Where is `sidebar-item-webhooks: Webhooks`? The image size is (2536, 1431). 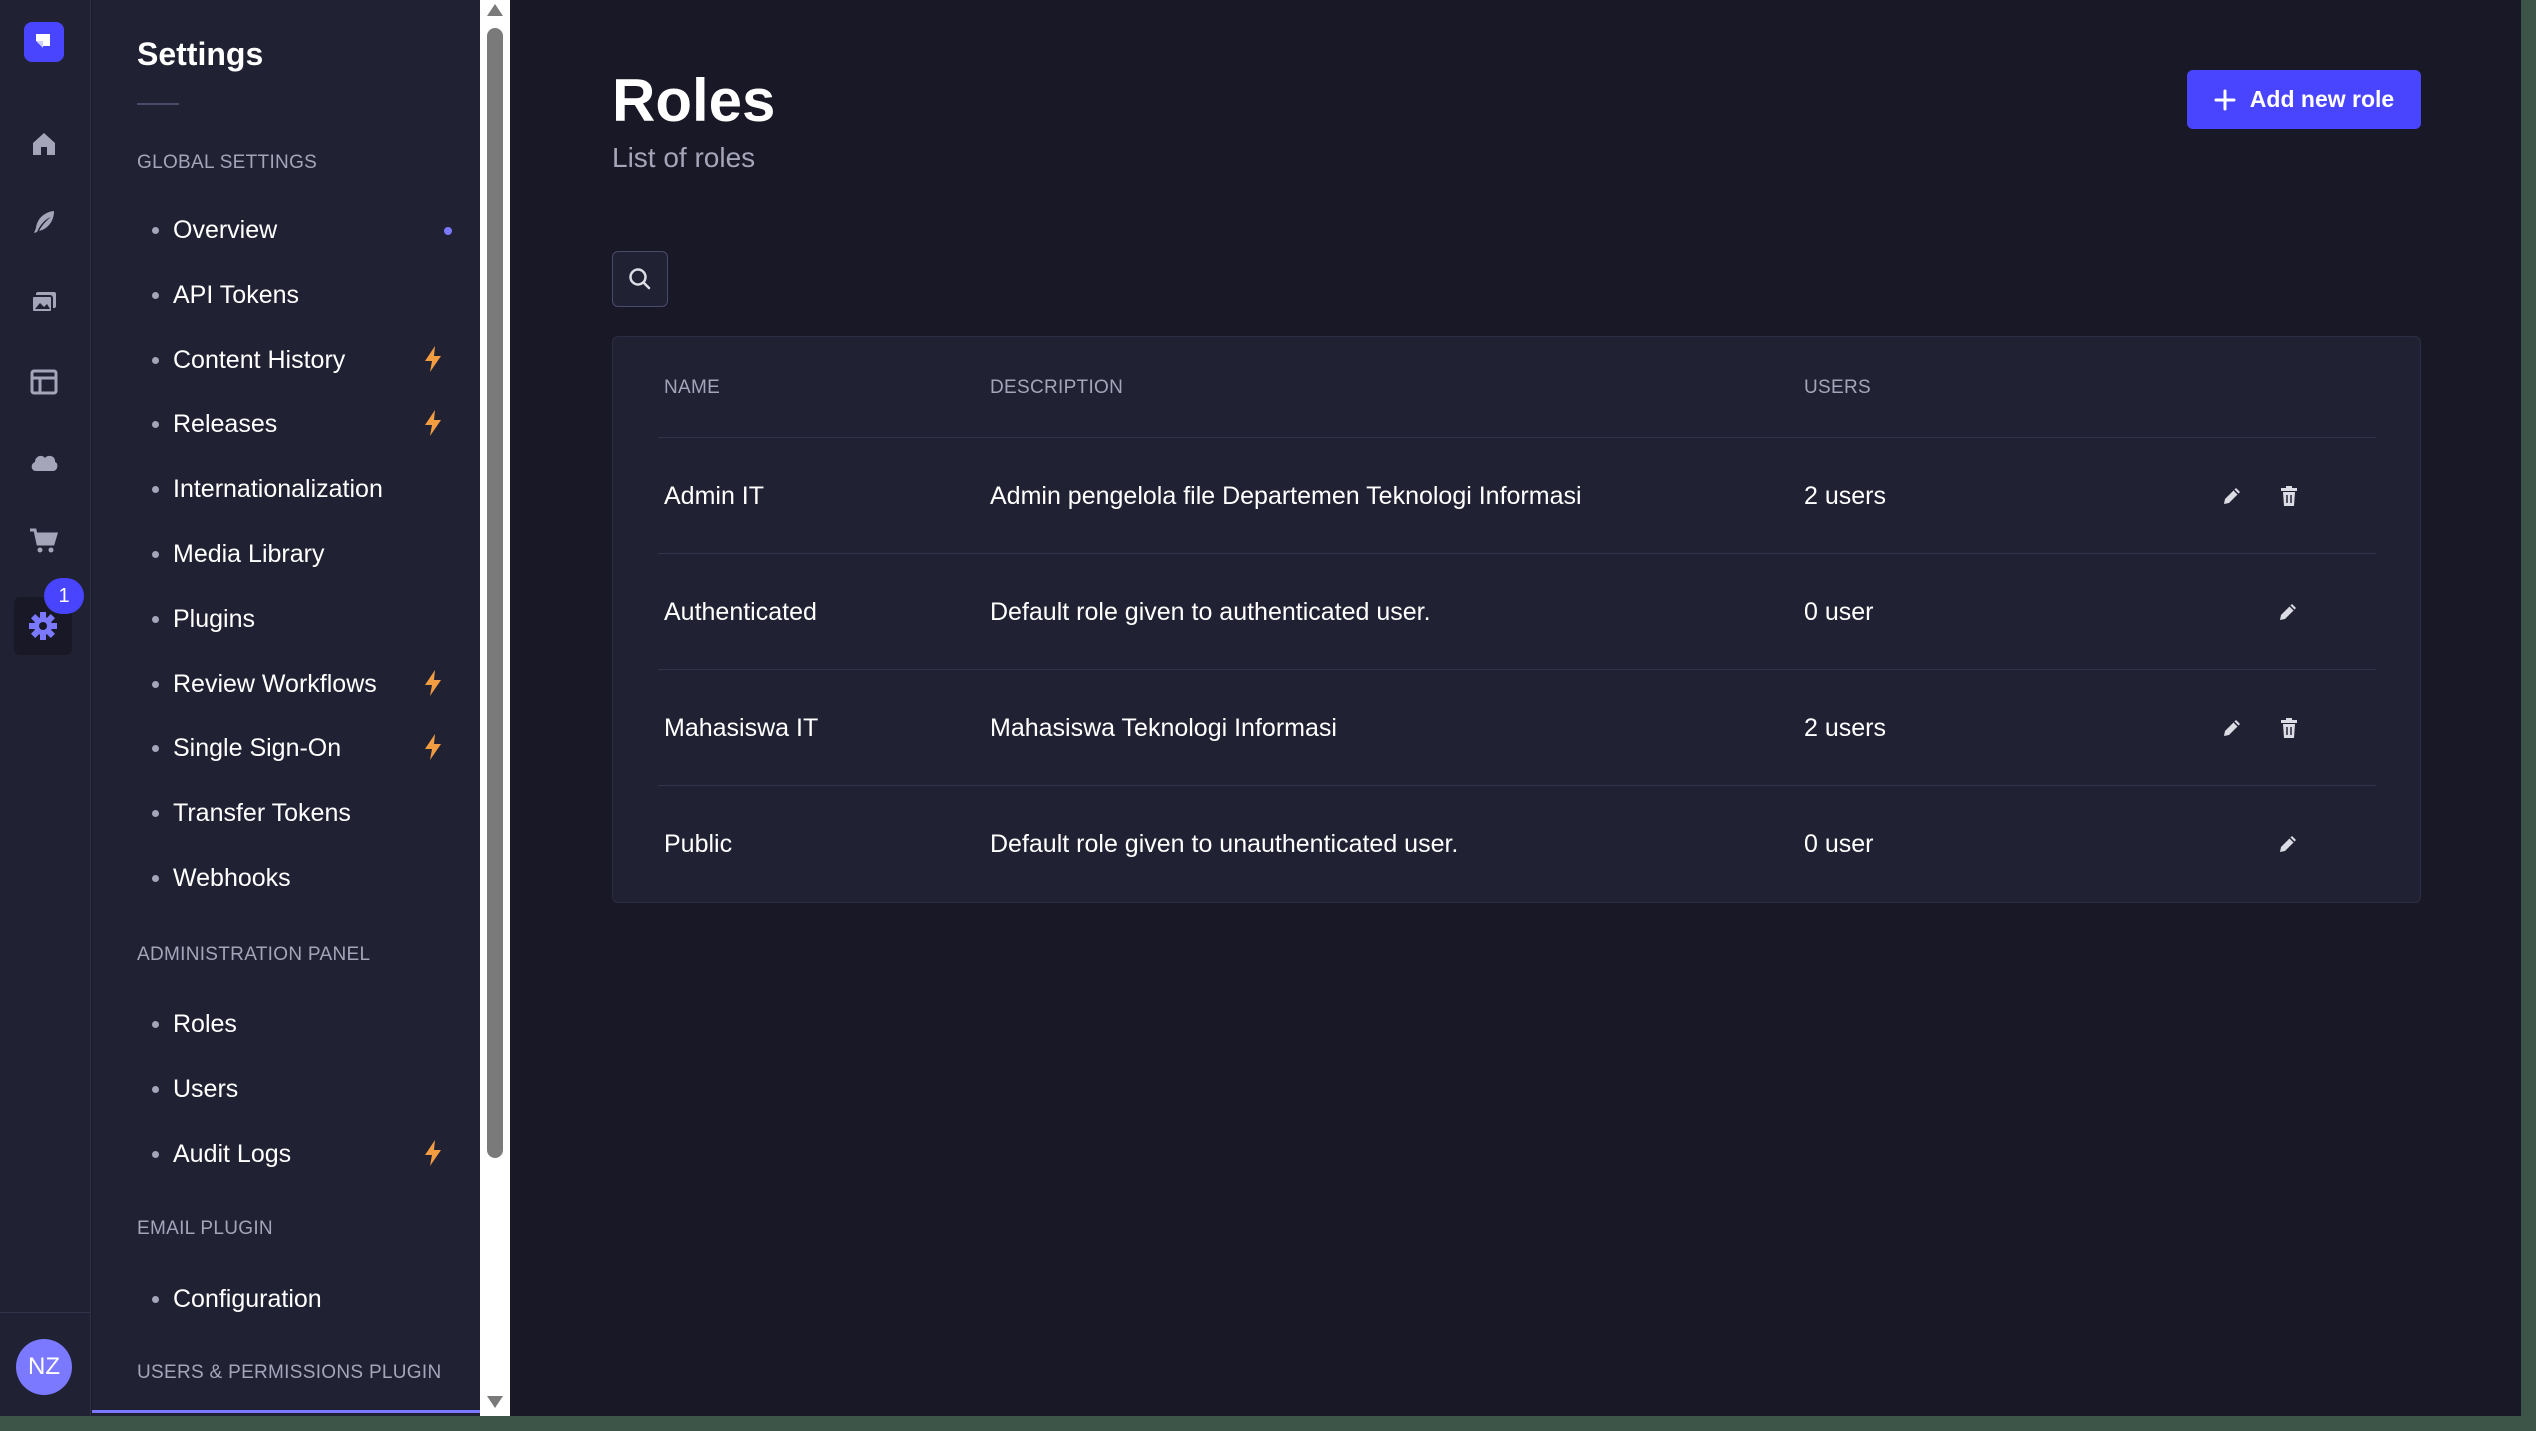
sidebar-item-webhooks: Webhooks is located at coordinates (286, 879).